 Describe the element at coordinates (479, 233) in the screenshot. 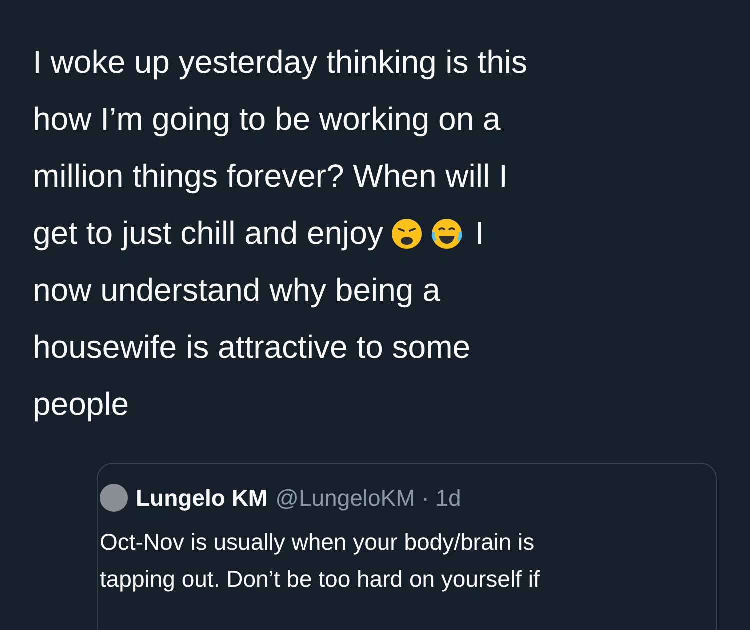

I see `tweet-text: I` at that location.